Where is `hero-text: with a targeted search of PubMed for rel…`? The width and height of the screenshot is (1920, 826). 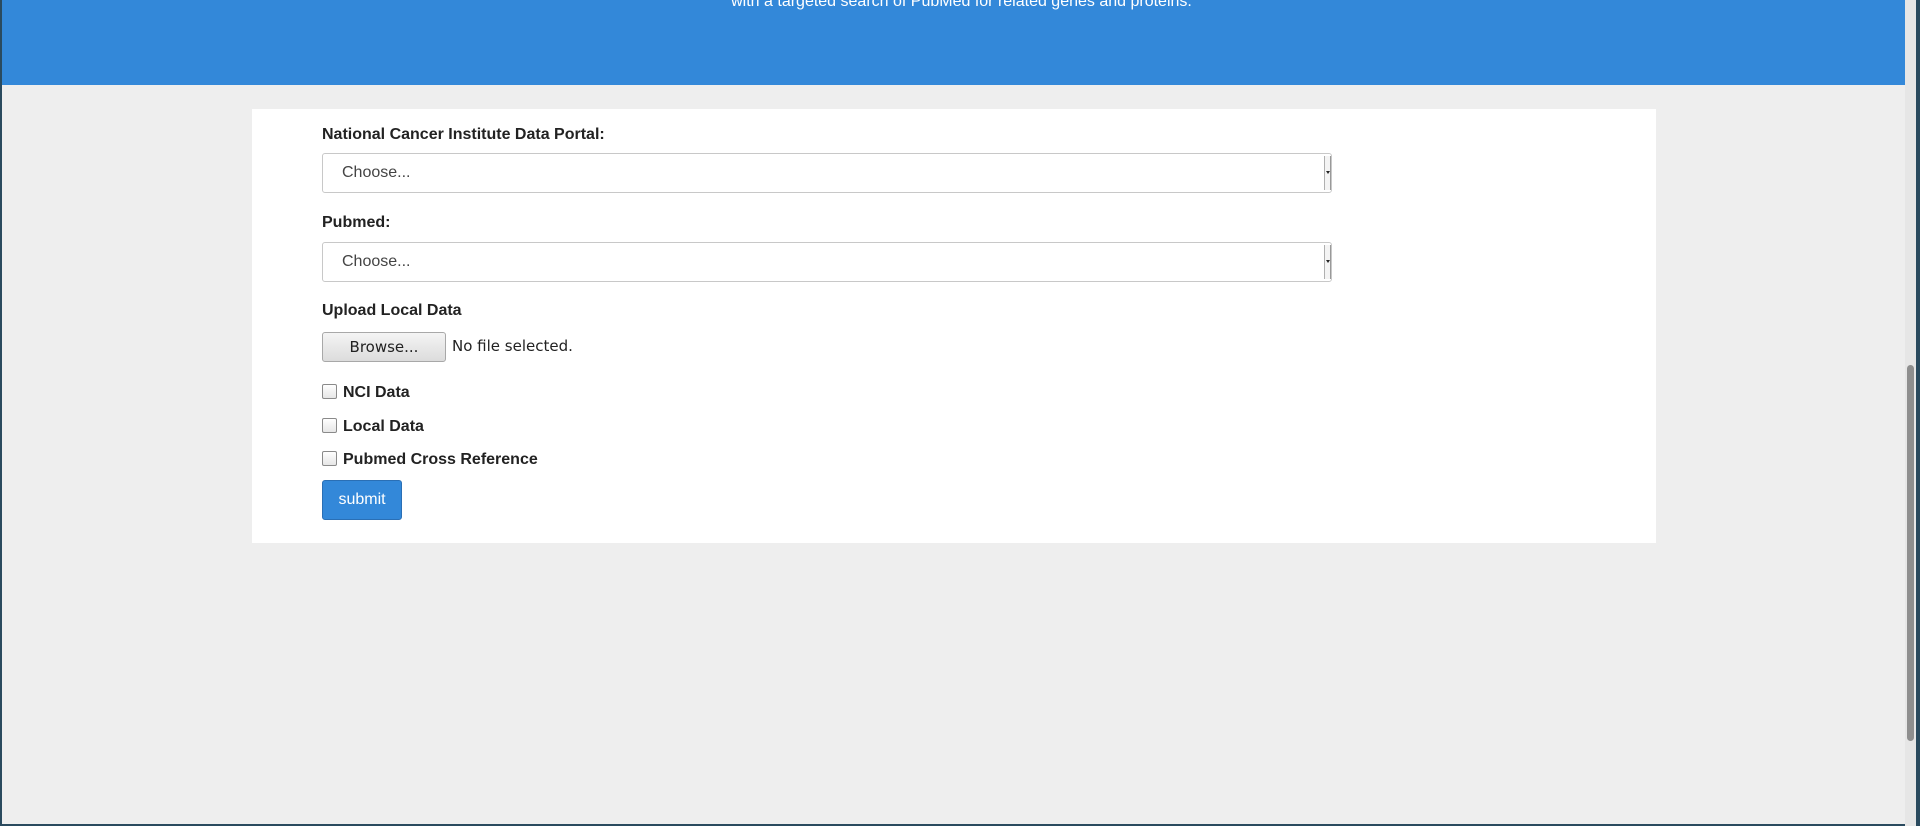
hero-text: with a targeted search of PubMed for rel… is located at coordinates (961, 5).